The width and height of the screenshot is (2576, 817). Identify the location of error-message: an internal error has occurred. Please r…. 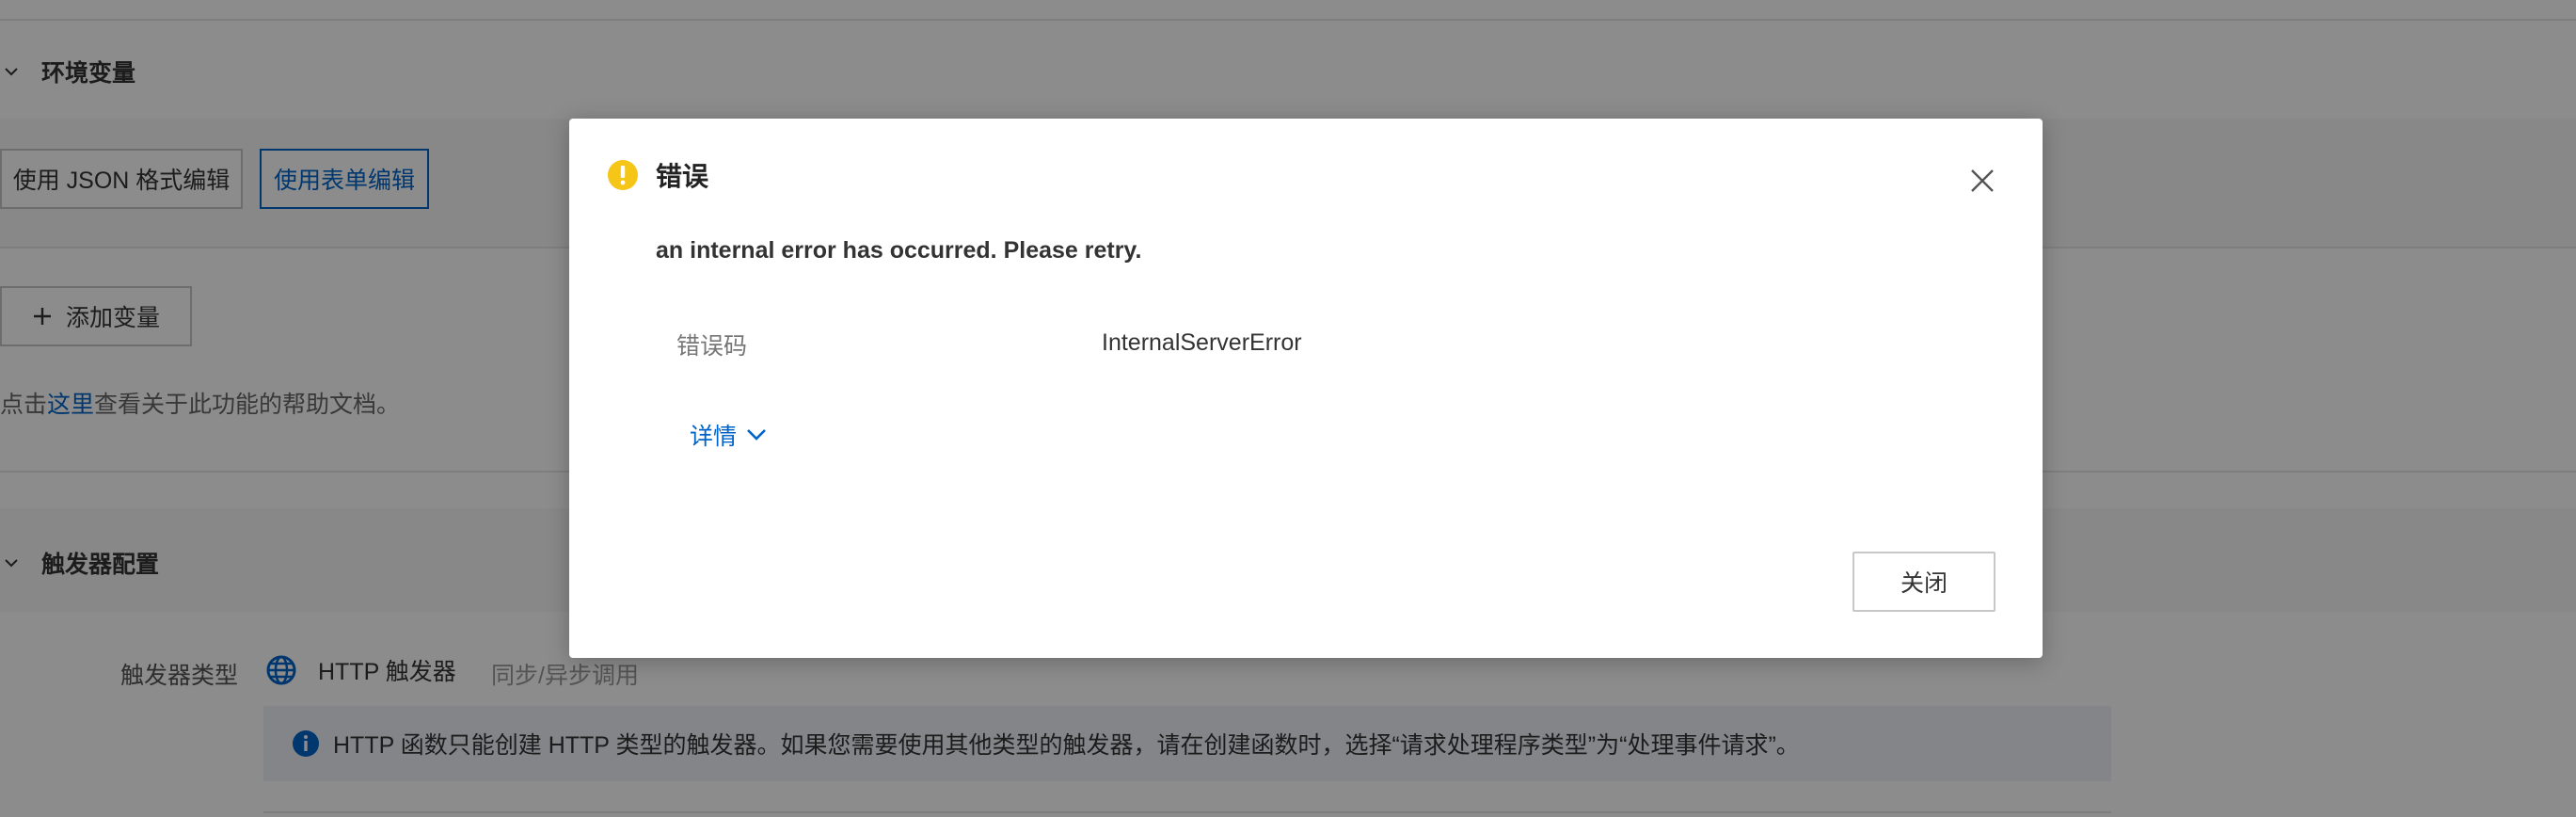
(899, 250).